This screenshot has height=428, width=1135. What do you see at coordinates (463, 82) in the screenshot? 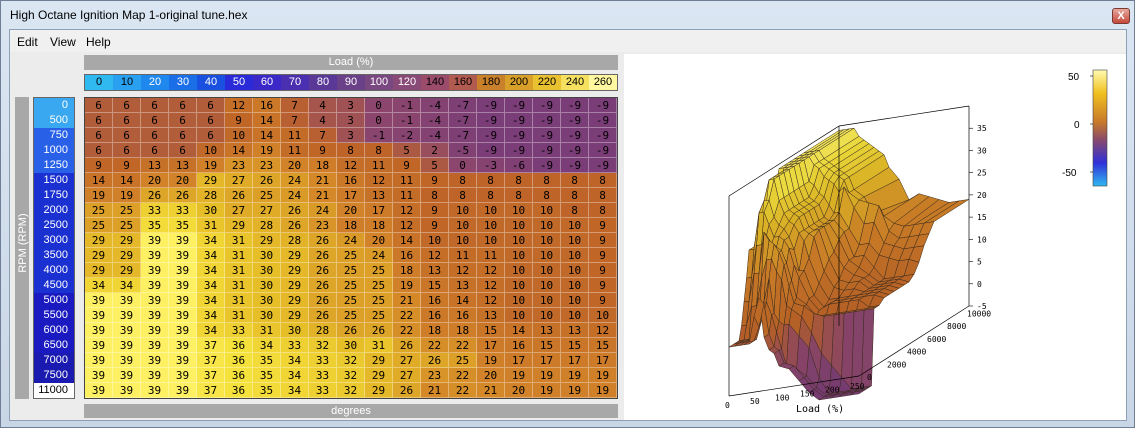
I see `load-axis-value: 160` at bounding box center [463, 82].